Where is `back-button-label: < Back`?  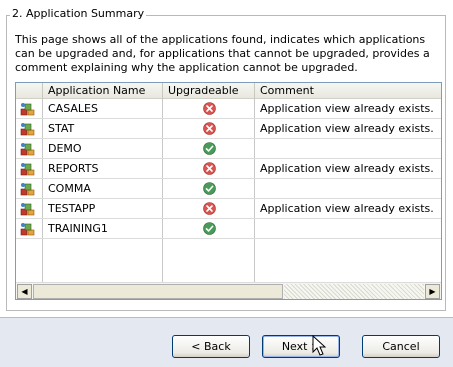 back-button-label: < Back is located at coordinates (211, 346).